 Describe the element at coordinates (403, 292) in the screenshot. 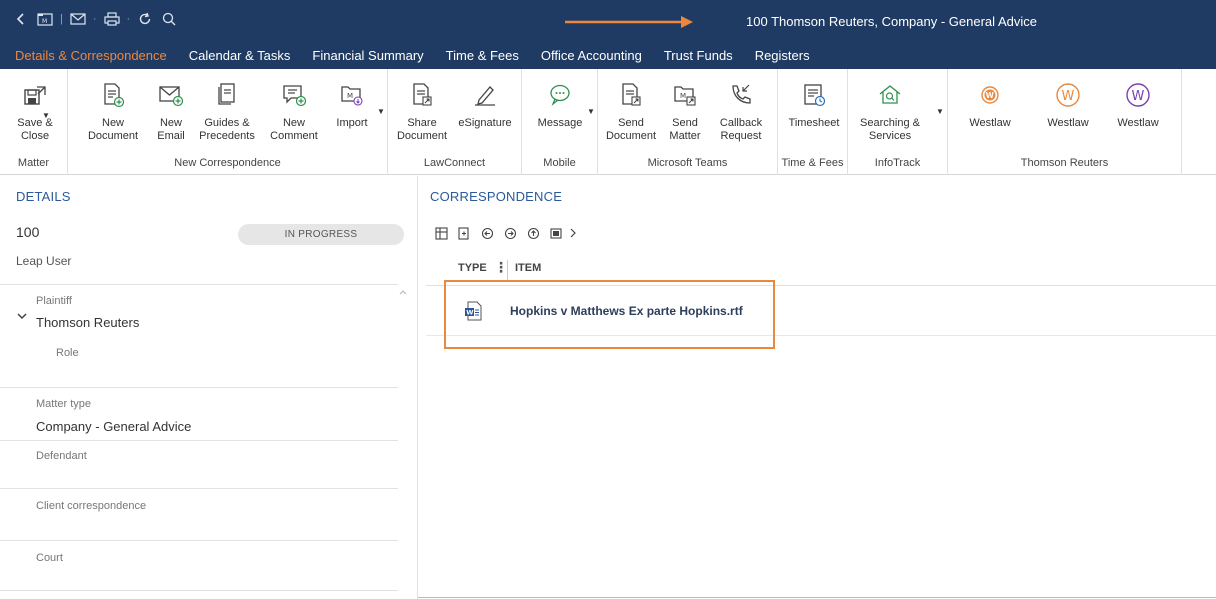

I see `scroll-up-icon` at that location.